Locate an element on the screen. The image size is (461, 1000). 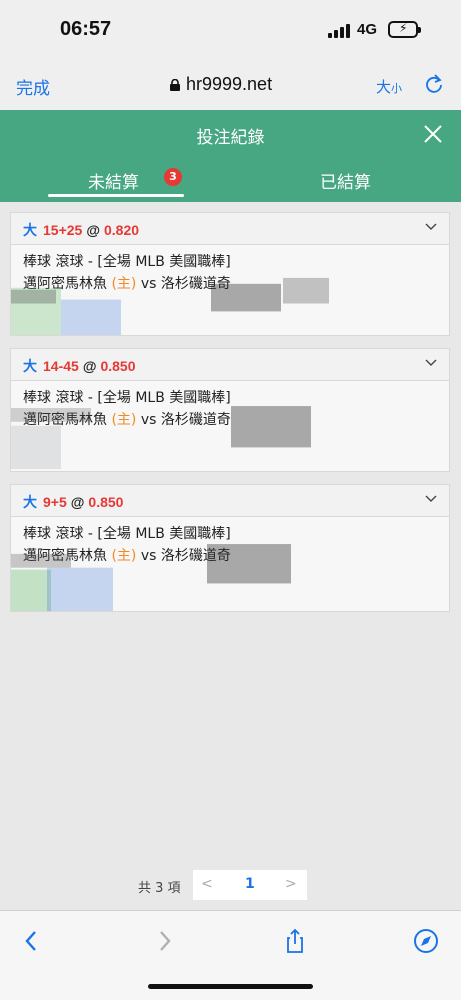
bet-line: 大 9+5 @0.850 is located at coordinates (73, 502).